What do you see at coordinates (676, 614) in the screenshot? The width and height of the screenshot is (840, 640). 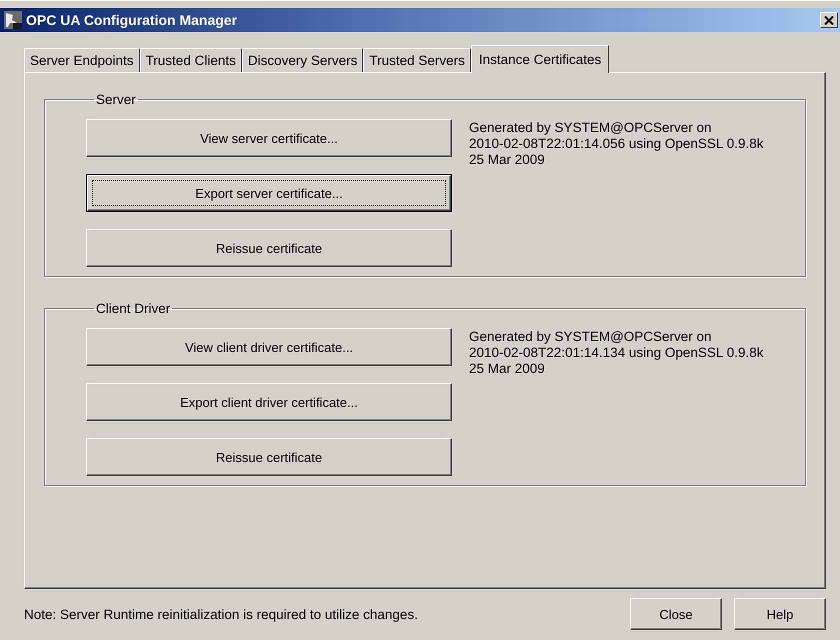 I see `close-button: Close` at bounding box center [676, 614].